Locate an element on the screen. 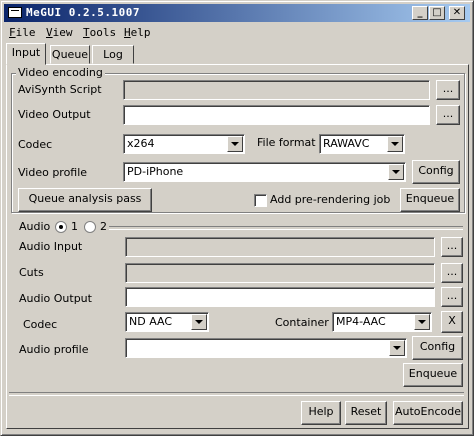 This screenshot has height=436, width=474. add-prerendering-label: Add pre-rendering job is located at coordinates (330, 199).